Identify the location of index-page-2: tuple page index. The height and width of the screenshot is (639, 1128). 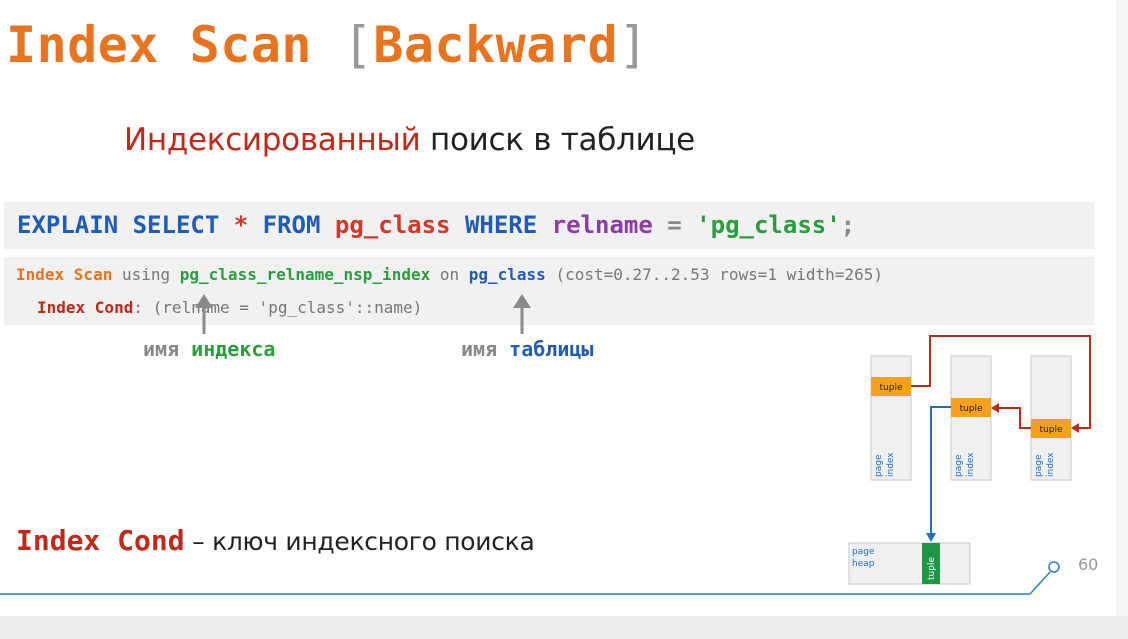
(971, 418).